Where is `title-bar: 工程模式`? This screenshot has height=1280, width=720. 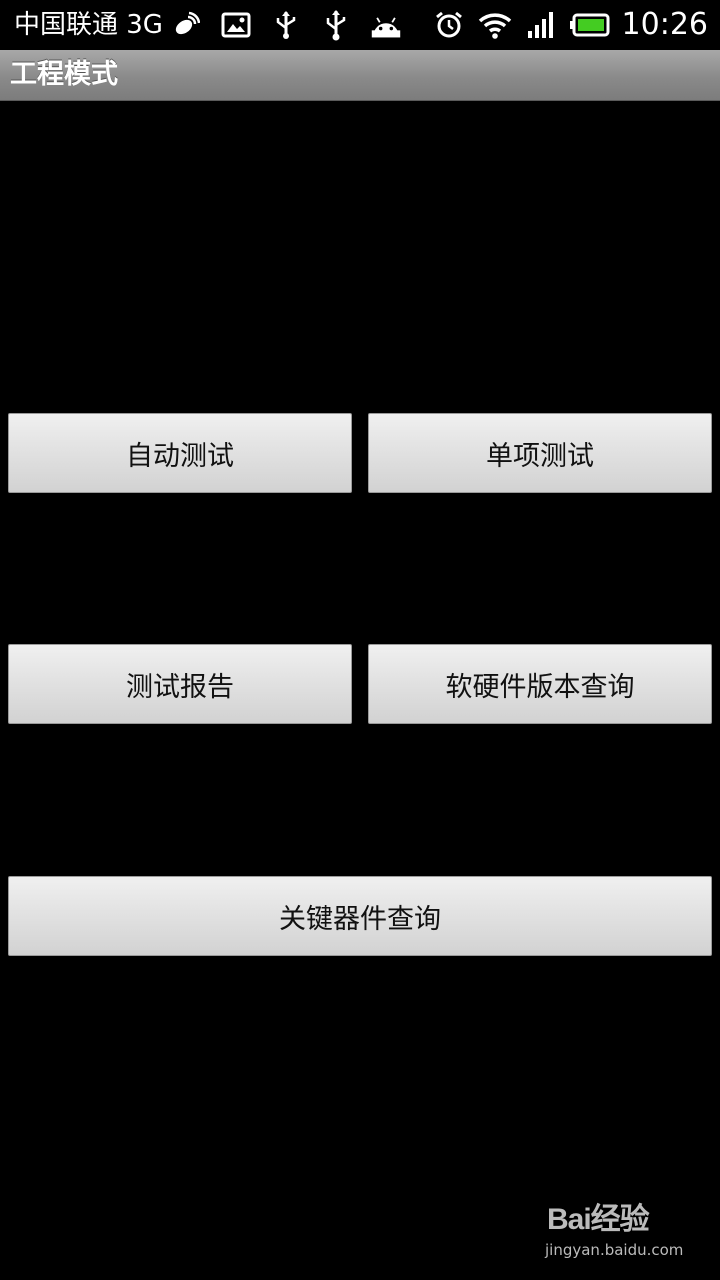
title-bar: 工程模式 is located at coordinates (360, 75).